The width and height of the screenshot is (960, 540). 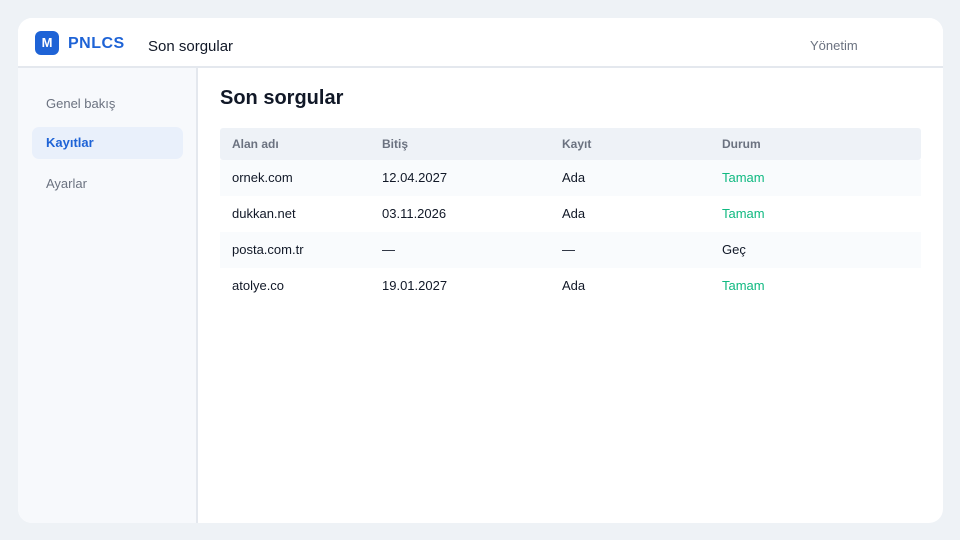 What do you see at coordinates (395, 144) in the screenshot?
I see `column-header-expiry: Bitiş` at bounding box center [395, 144].